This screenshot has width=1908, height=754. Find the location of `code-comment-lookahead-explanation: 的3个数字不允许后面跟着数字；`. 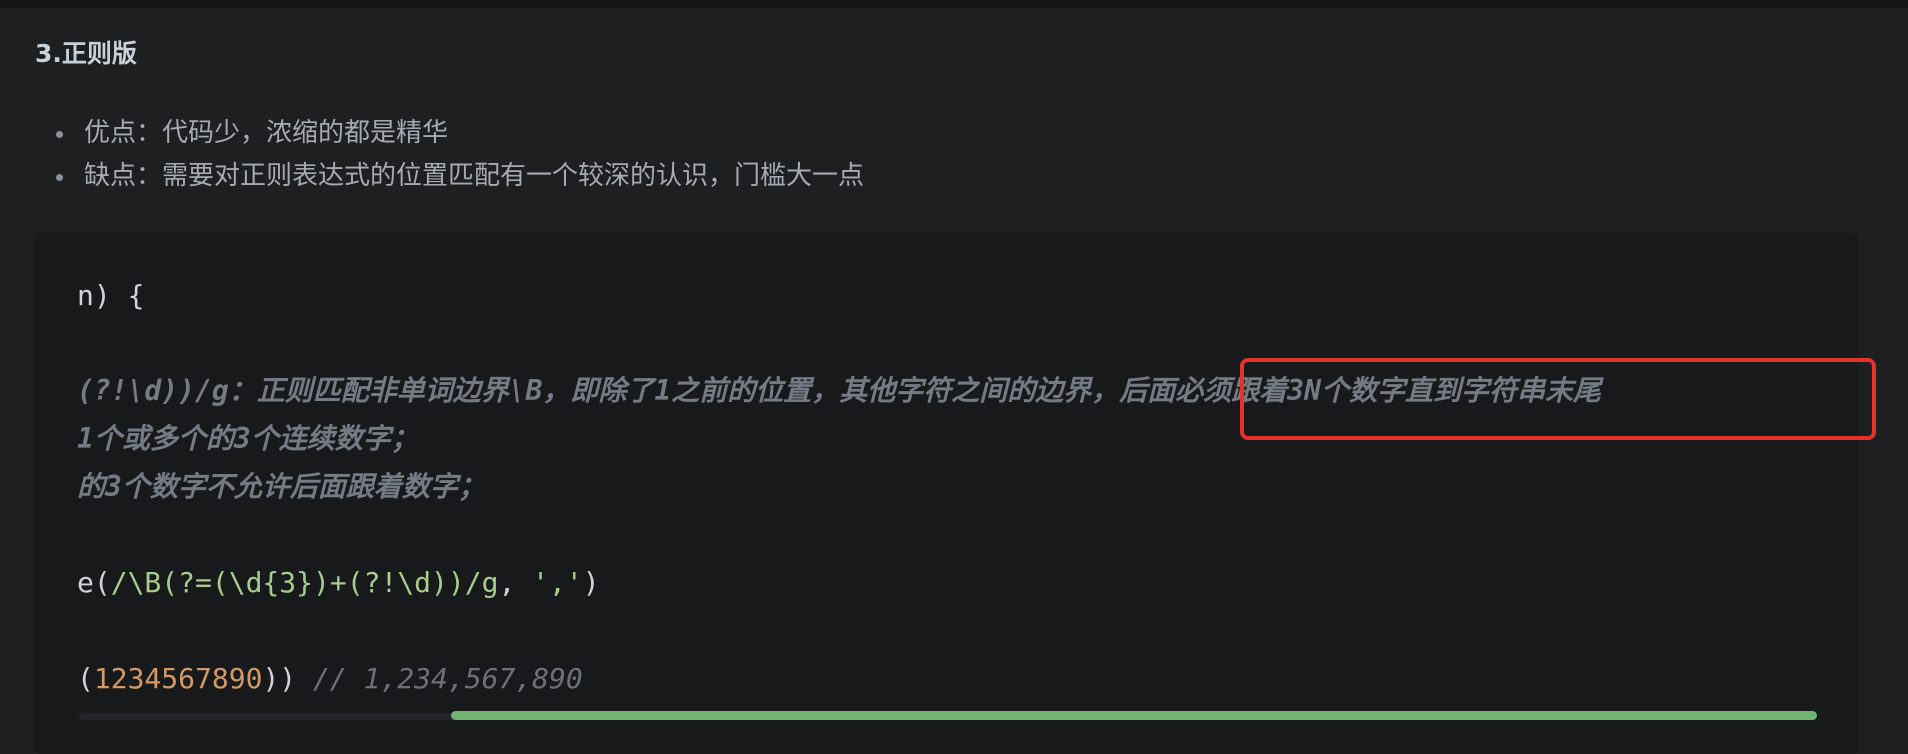

code-comment-lookahead-explanation: 的3个数字不允许后面跟着数字； is located at coordinates (281, 486).